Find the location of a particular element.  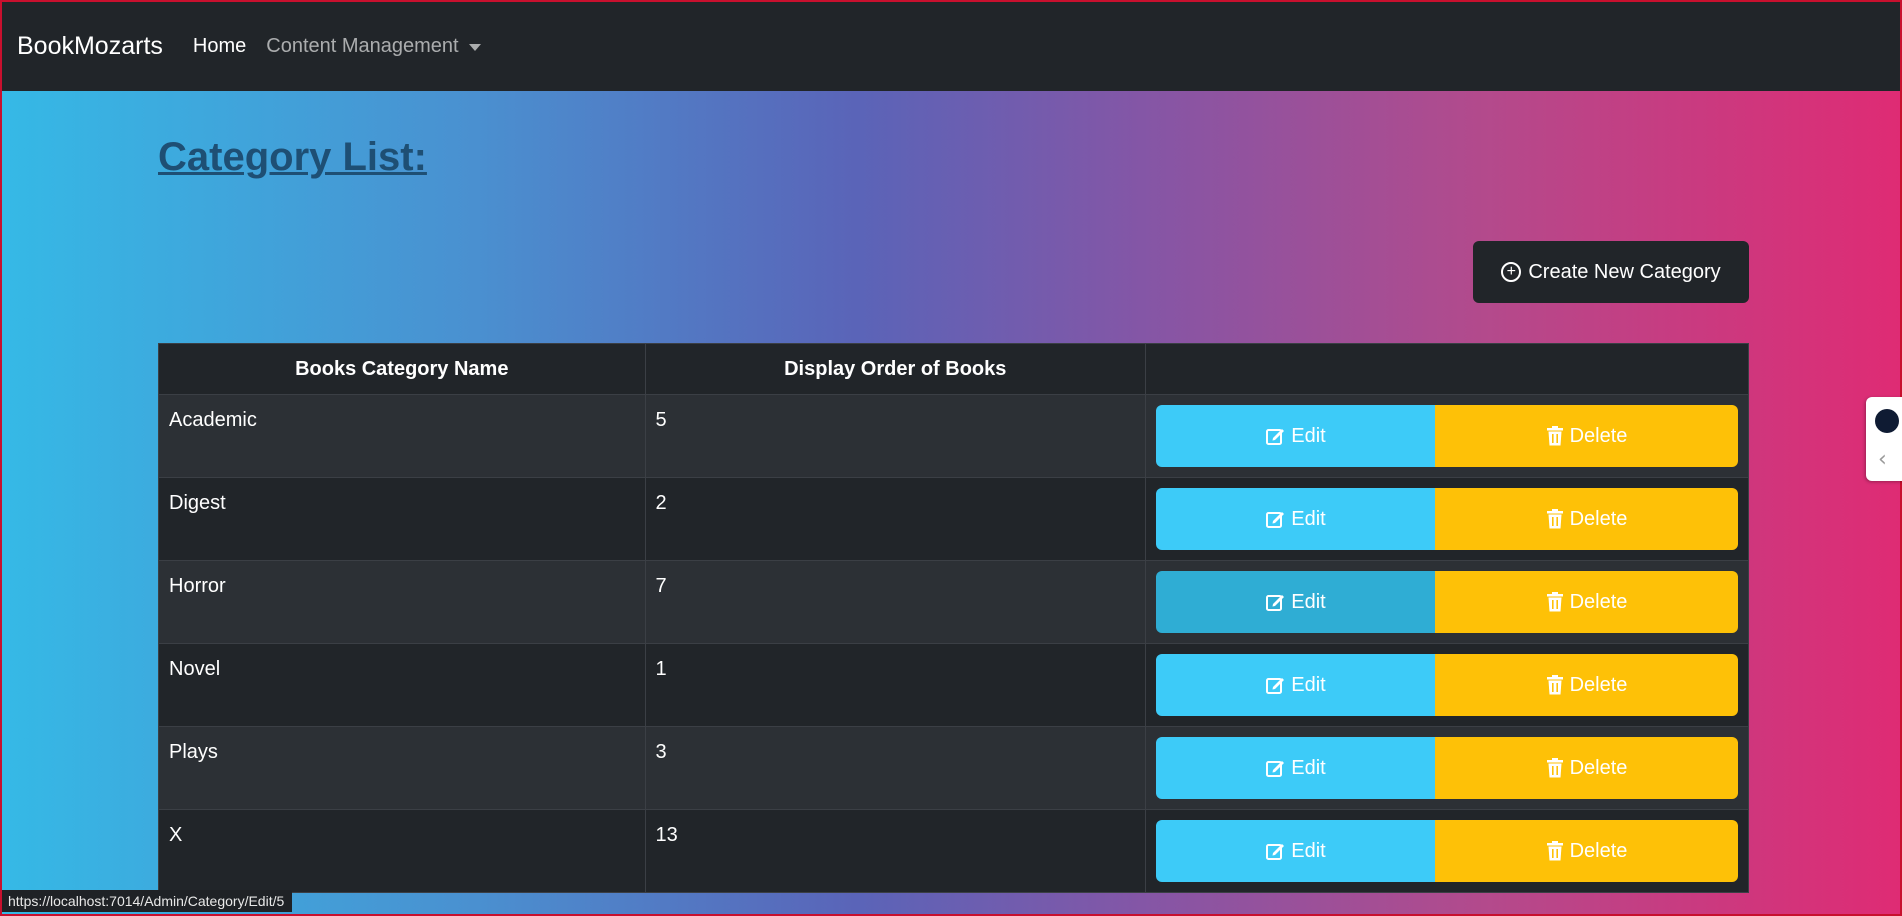

nav-home: Home is located at coordinates (219, 46).